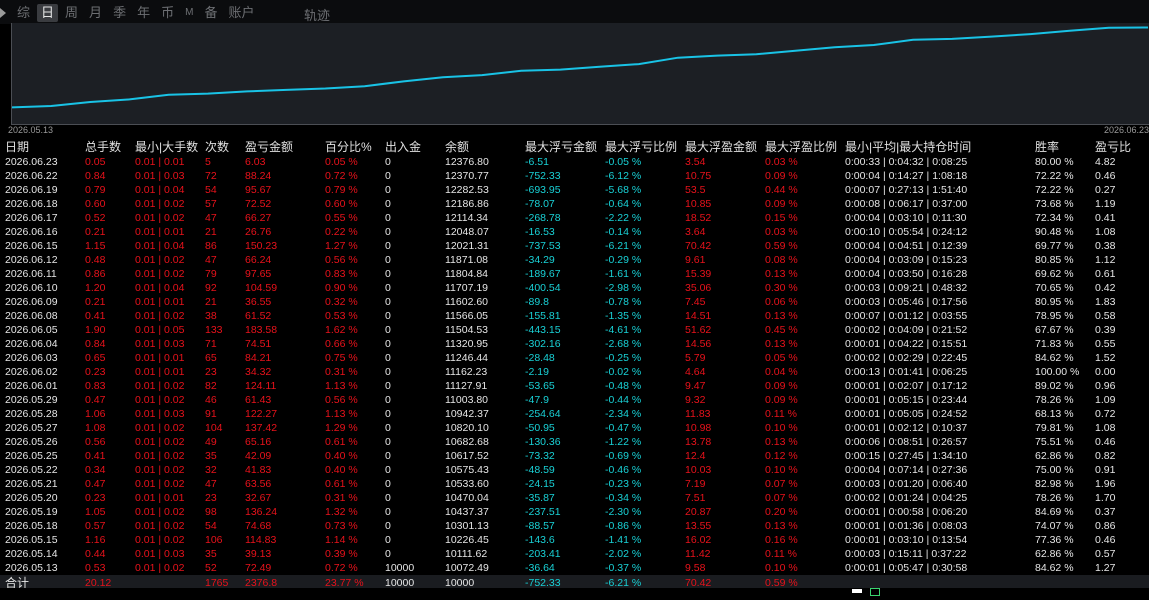 This screenshot has width=1149, height=600. Describe the element at coordinates (857, 591) in the screenshot. I see `scroll-marker` at that location.